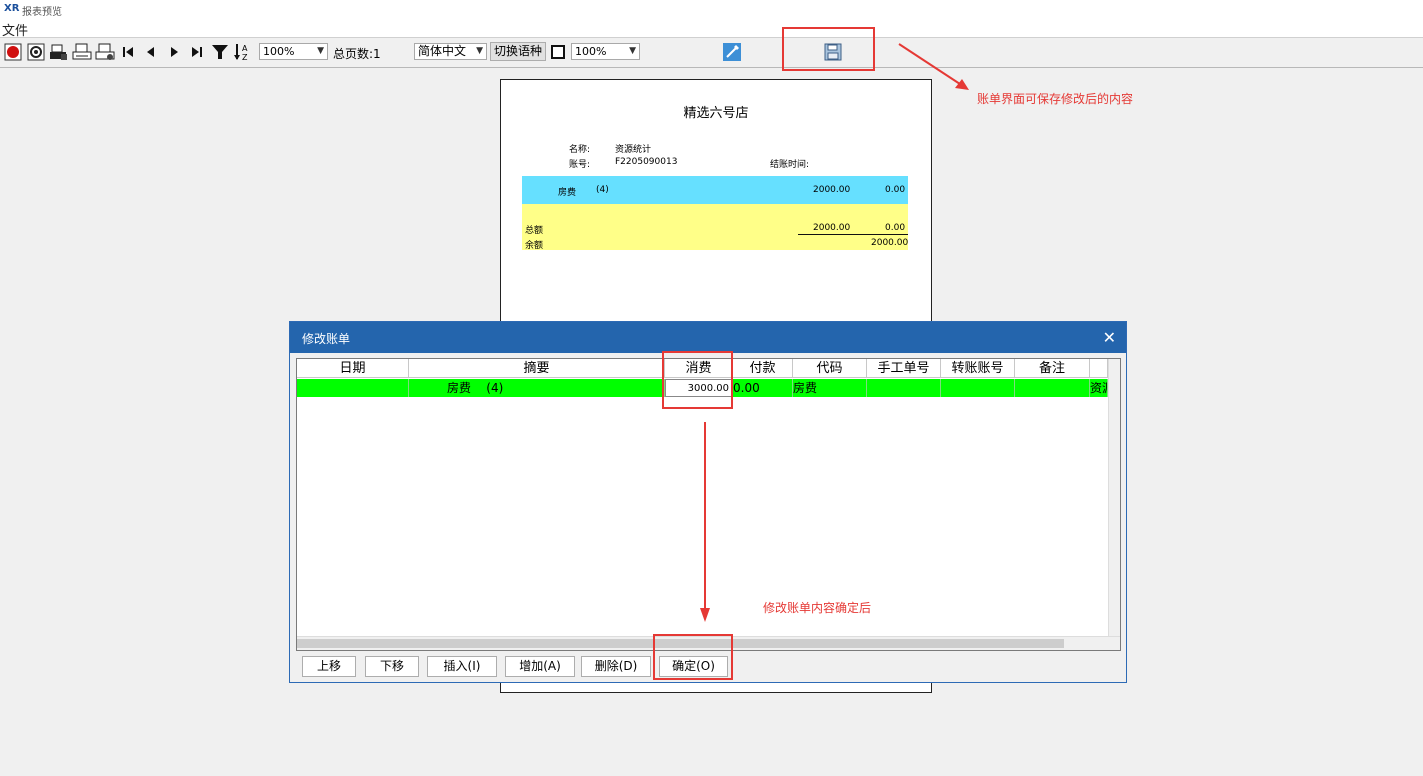 The height and width of the screenshot is (776, 1423). I want to click on report-summary-band: 总额 2000.00 0.00 余额 2000.00, so click(715, 227).